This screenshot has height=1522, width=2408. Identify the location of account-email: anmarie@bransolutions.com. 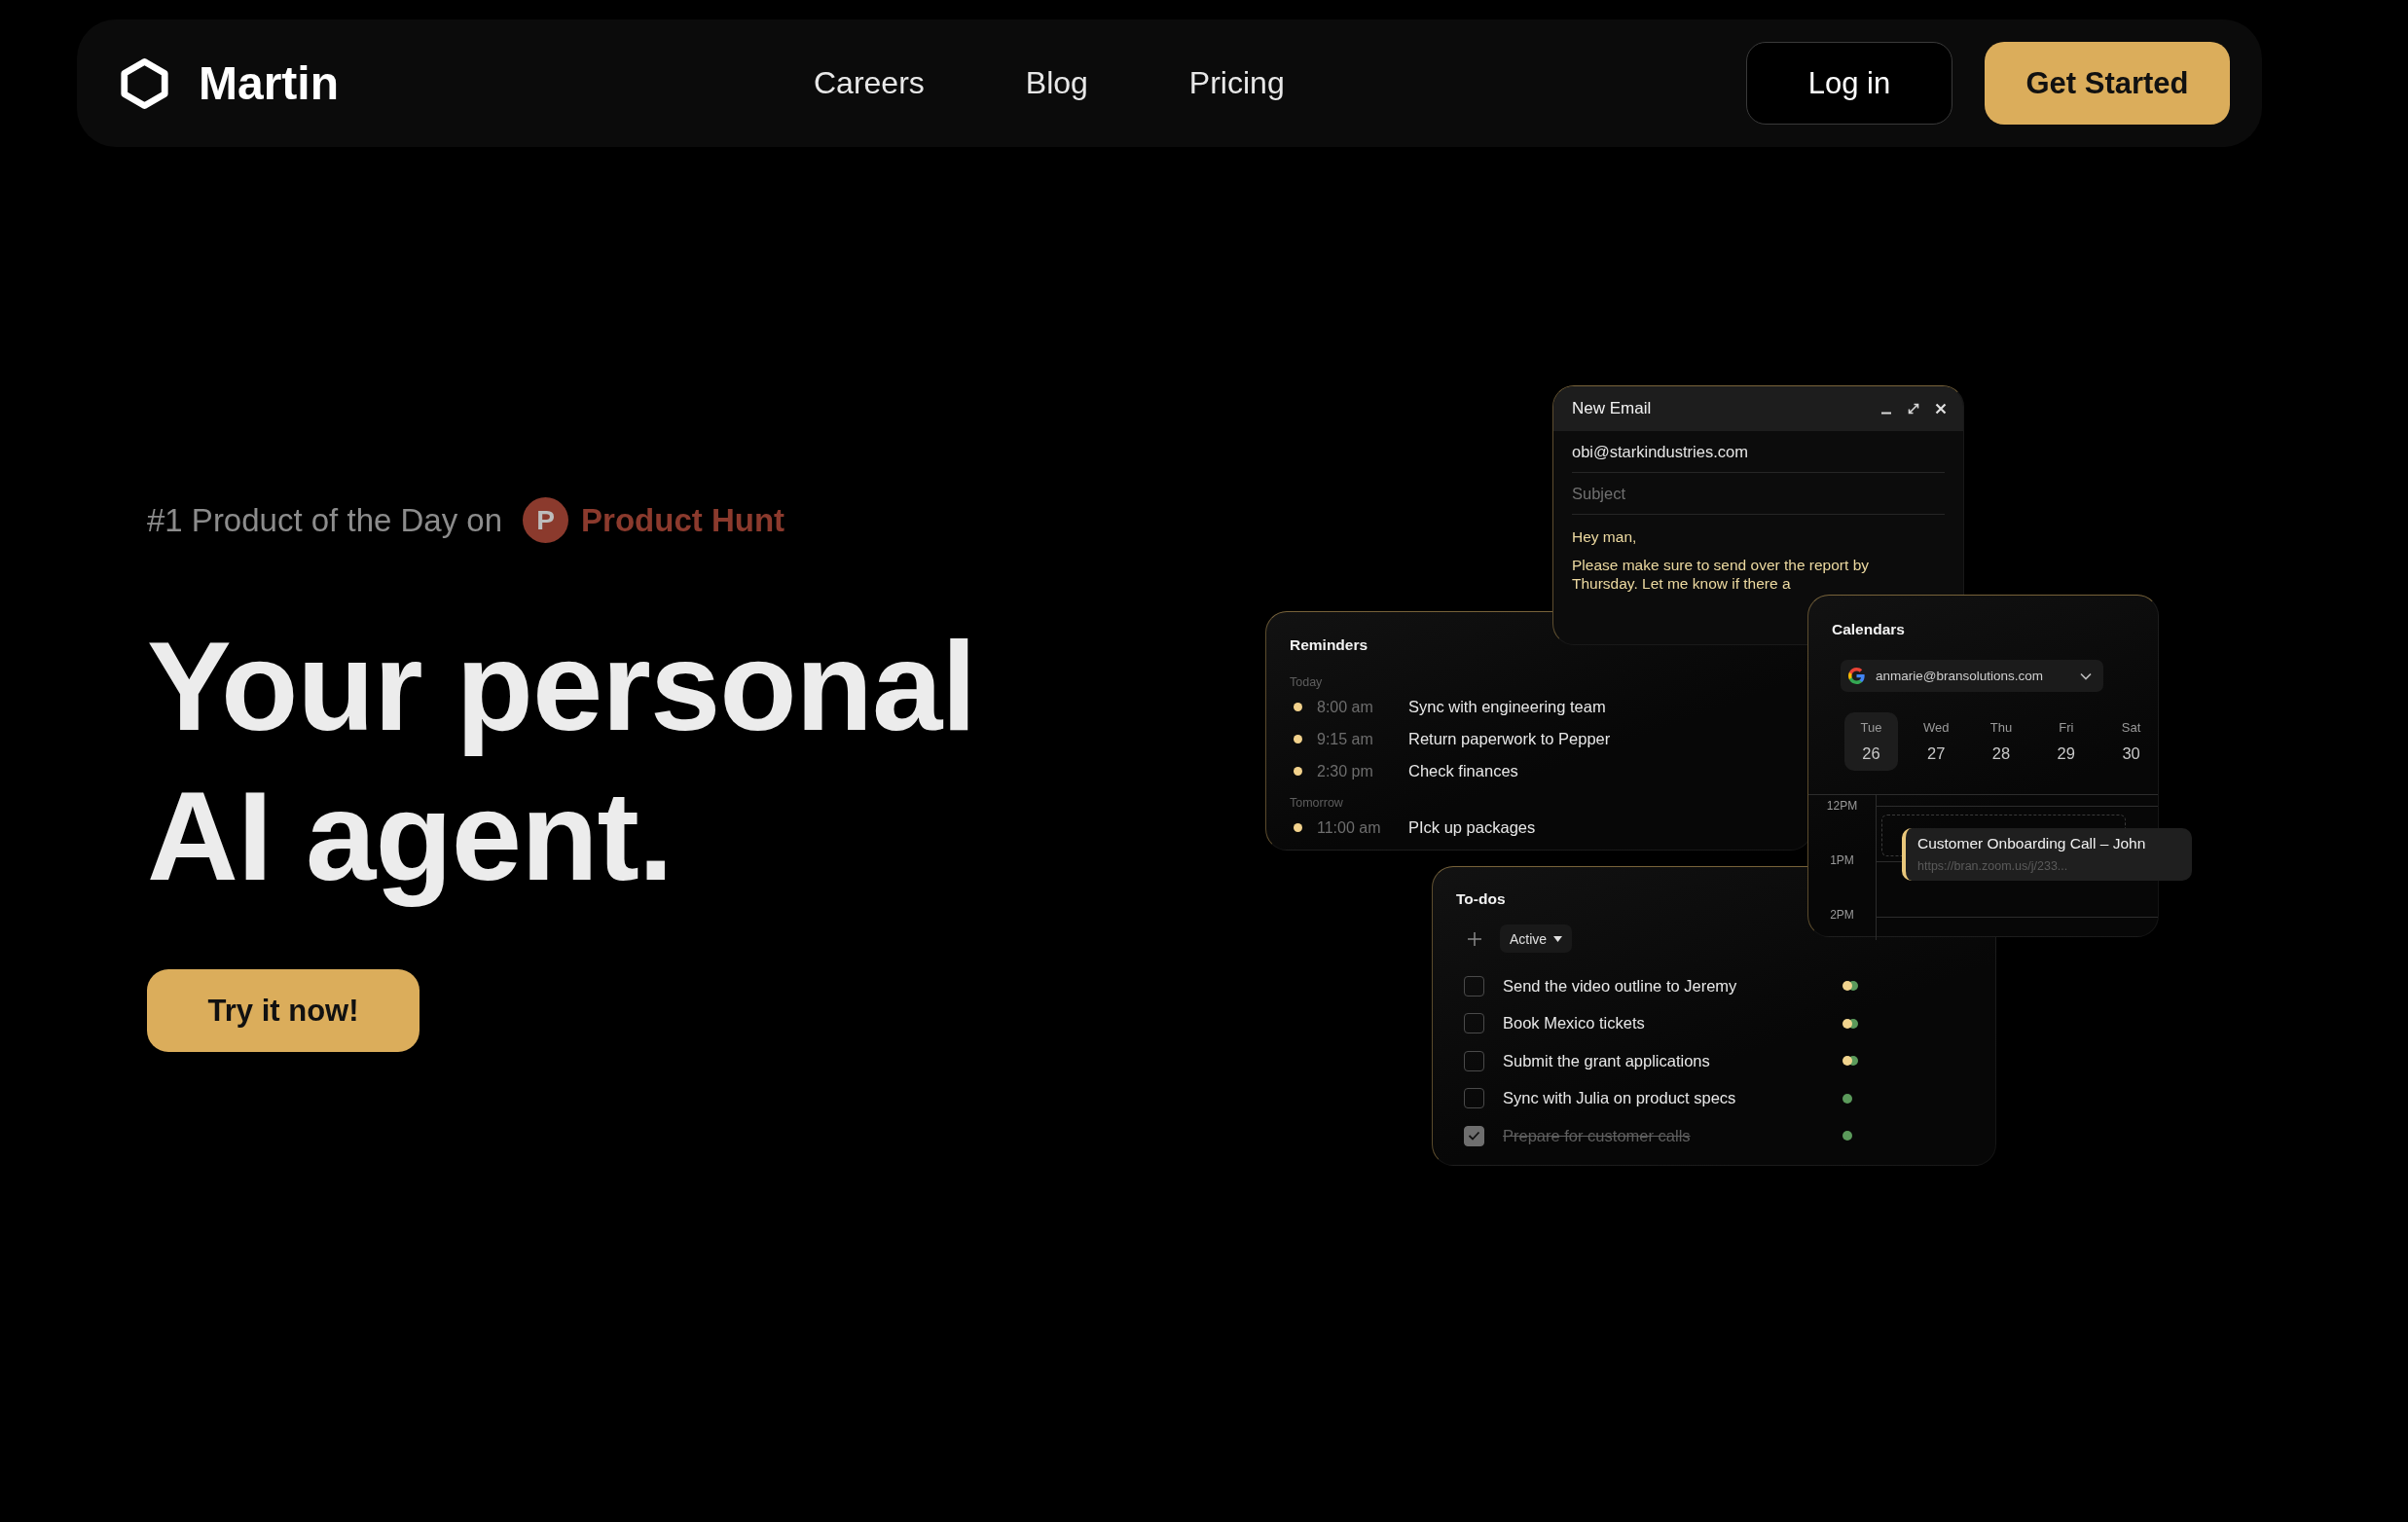
(1960, 676).